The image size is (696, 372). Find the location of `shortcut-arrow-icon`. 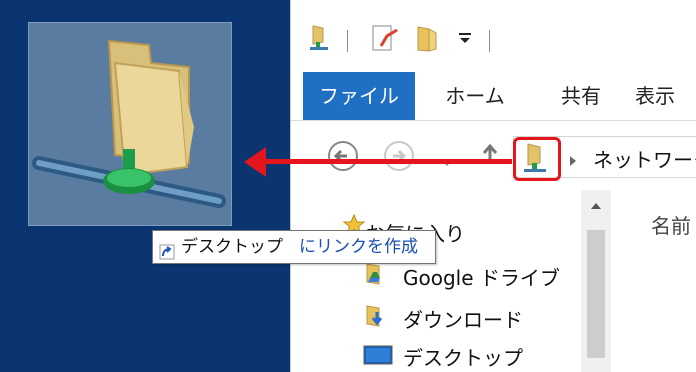

shortcut-arrow-icon is located at coordinates (167, 255).